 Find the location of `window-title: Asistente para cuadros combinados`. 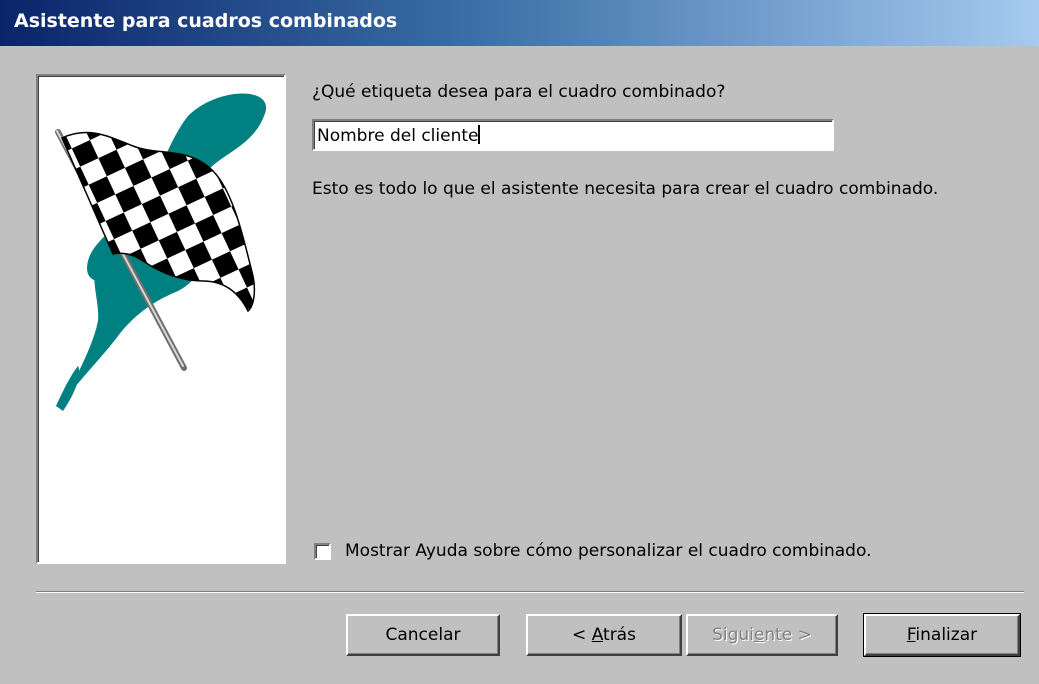

window-title: Asistente para cuadros combinados is located at coordinates (206, 21).